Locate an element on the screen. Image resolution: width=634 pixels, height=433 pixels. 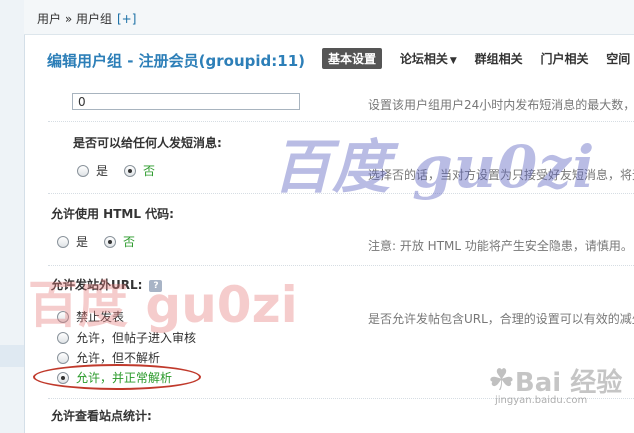
settings-tabs: 基本设置 论坛相关 ▼ 群组相关 门户相关 空间 is located at coordinates (478, 58).